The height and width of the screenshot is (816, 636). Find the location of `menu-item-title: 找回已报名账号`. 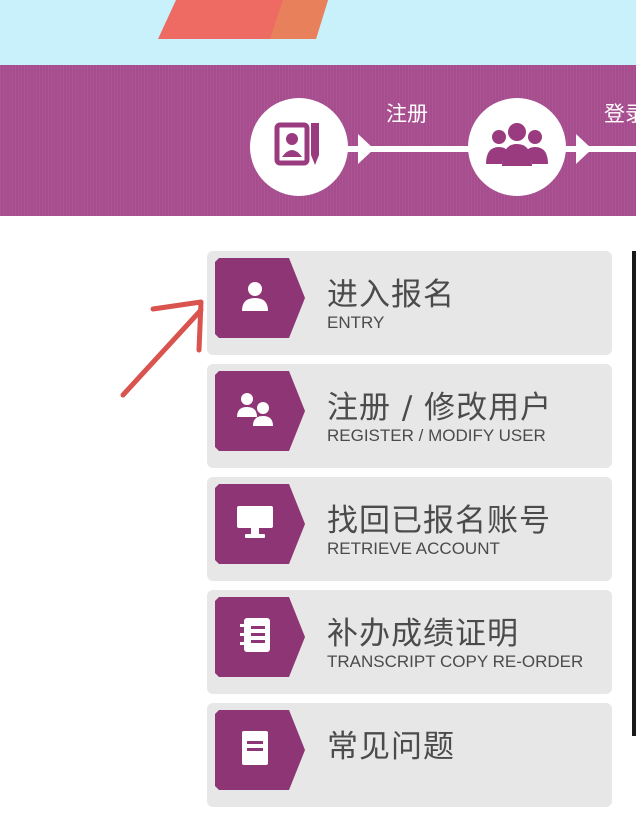

menu-item-title: 找回已报名账号 is located at coordinates (439, 521).